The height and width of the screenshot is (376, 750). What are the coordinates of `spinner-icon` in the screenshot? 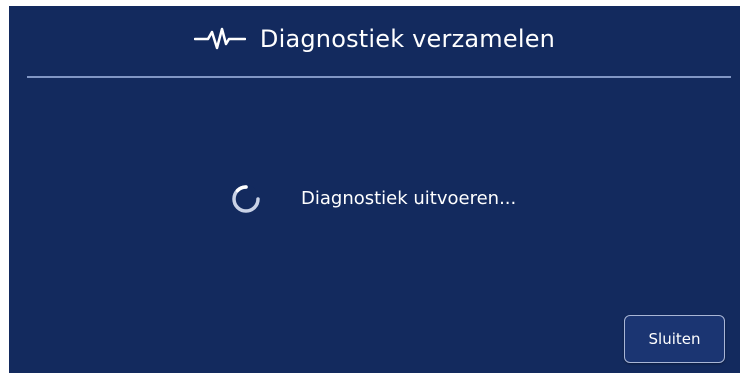 It's located at (246, 199).